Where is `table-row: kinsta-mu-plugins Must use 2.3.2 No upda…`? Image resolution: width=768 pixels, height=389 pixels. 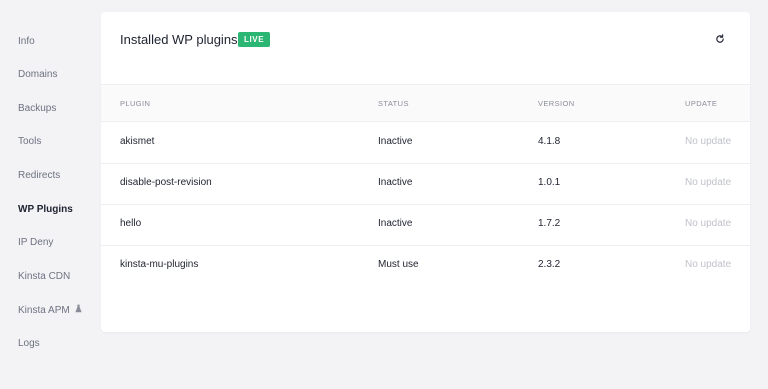 table-row: kinsta-mu-plugins Must use 2.3.2 No upda… is located at coordinates (425, 266).